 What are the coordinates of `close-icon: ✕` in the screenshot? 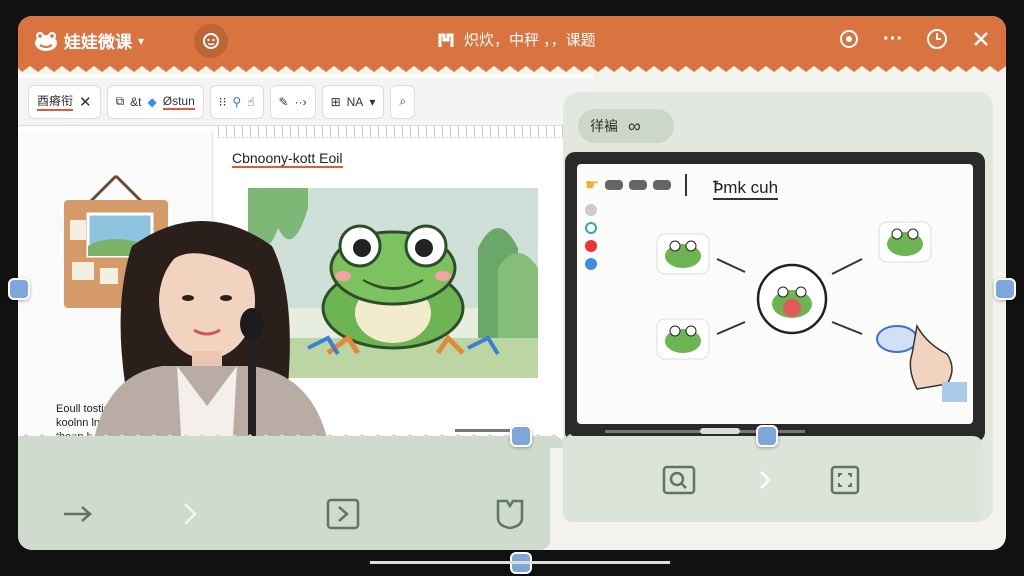 It's located at (85, 102).